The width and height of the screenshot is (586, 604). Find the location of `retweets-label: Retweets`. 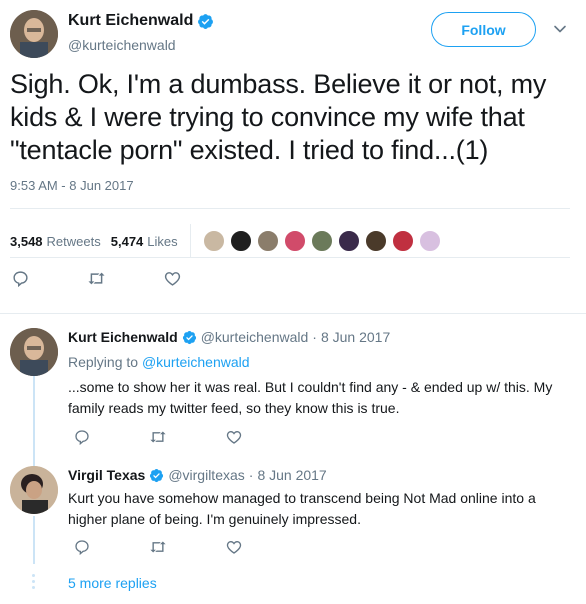

retweets-label: Retweets is located at coordinates (73, 241).